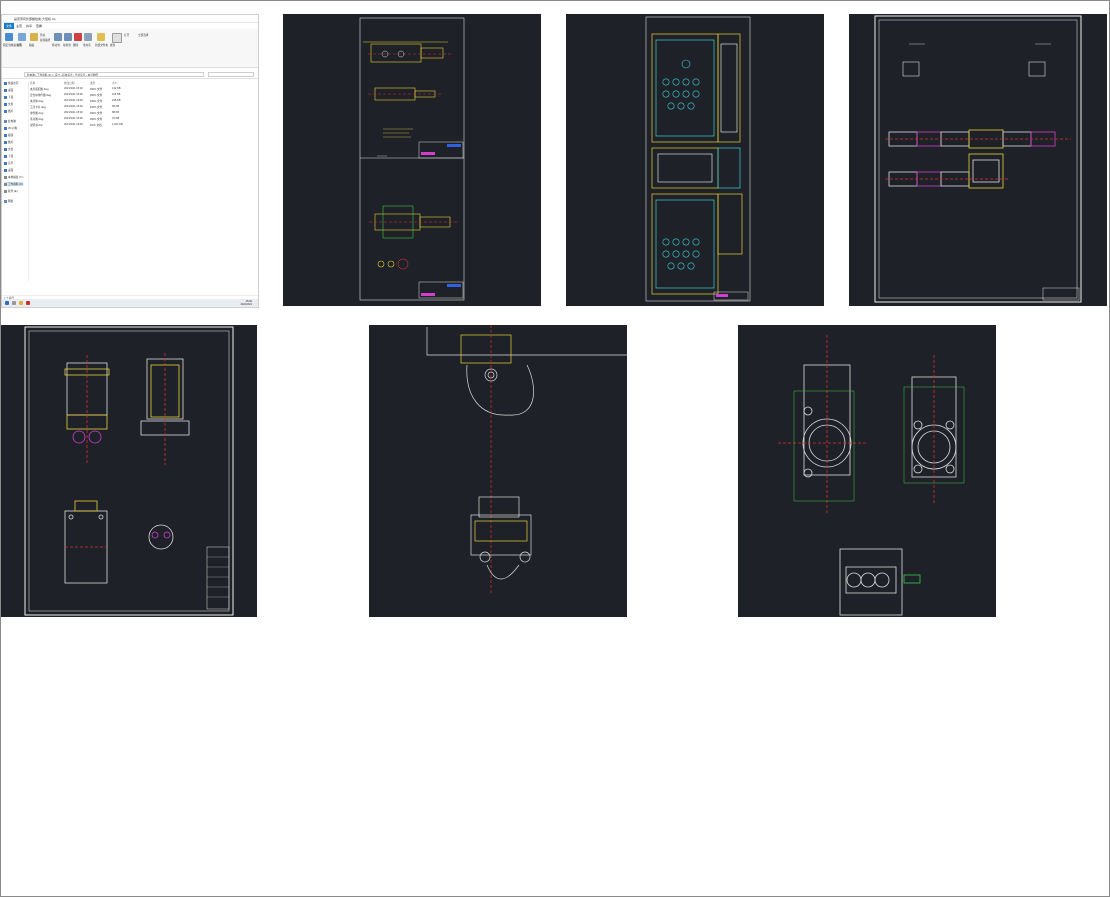 The width and height of the screenshot is (1110, 897). Describe the element at coordinates (68, 37) in the screenshot. I see `copy-to-icon` at that location.